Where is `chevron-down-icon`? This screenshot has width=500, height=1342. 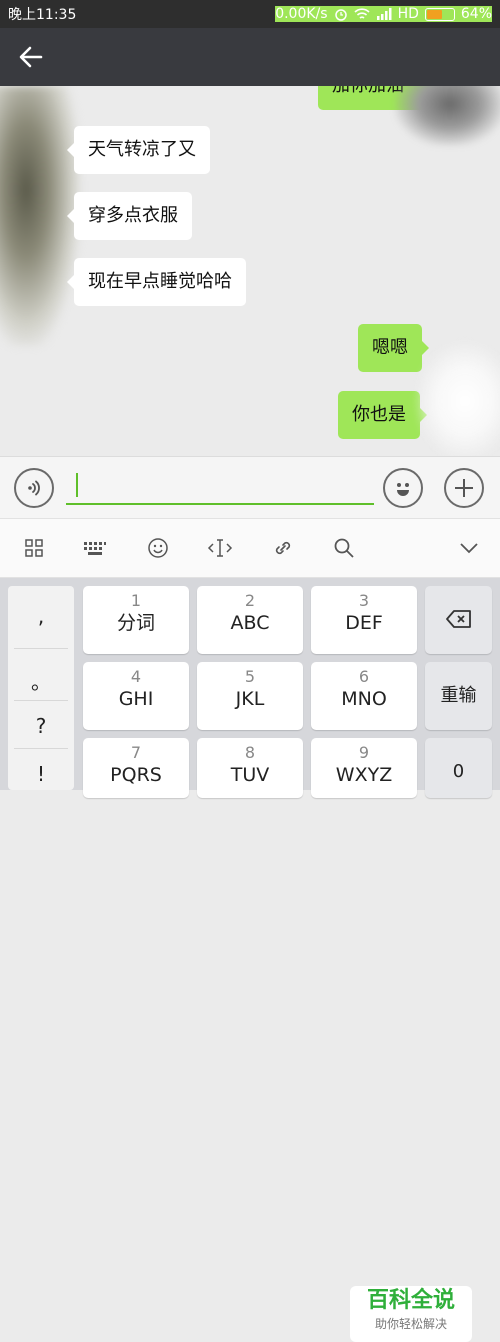
chevron-down-icon is located at coordinates (469, 548).